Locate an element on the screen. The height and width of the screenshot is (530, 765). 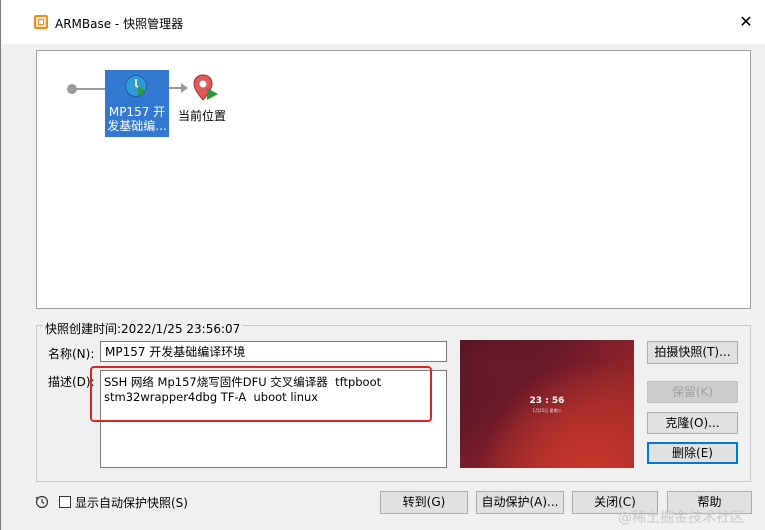
vmware-app-icon is located at coordinates (41, 22).